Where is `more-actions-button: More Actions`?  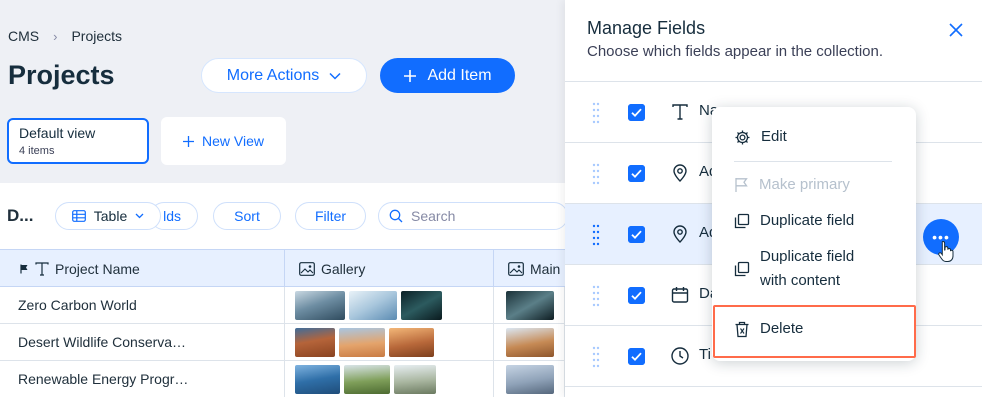 more-actions-button: More Actions is located at coordinates (284, 75).